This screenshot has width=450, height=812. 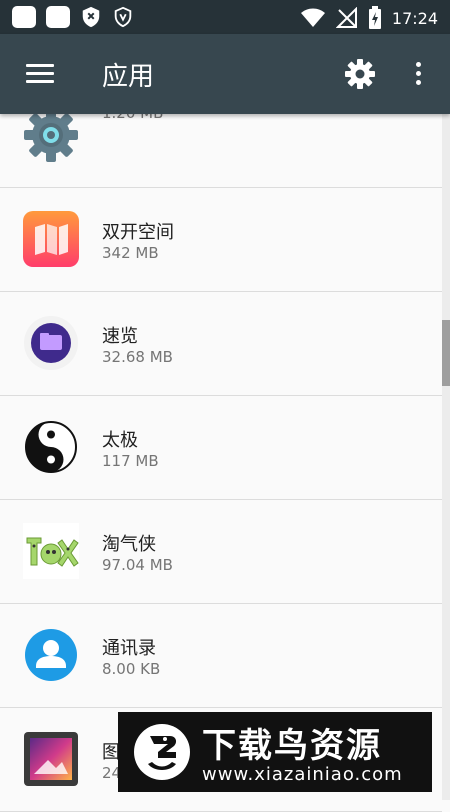 I want to click on app-size: 32.68 MB, so click(x=137, y=357).